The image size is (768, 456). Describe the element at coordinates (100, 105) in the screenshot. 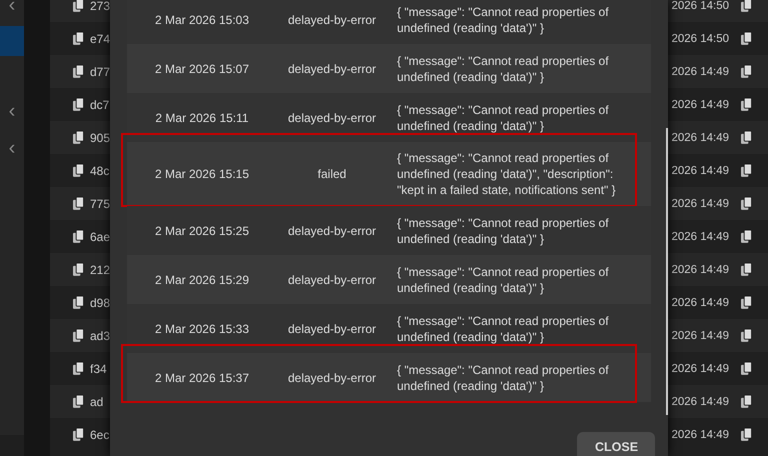

I see `table-cell: dc7` at that location.